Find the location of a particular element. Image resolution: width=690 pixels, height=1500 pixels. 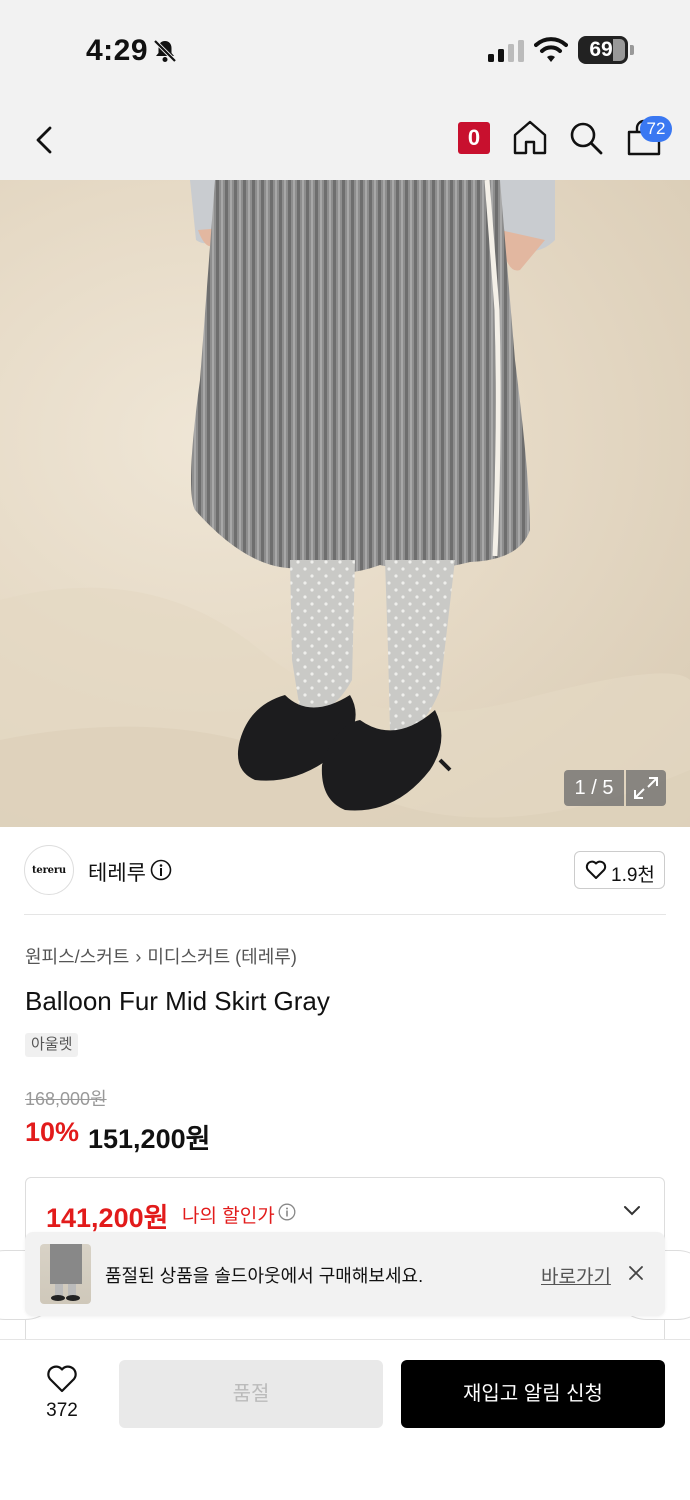

breadcrumb: 원피스/스커트 › 미디스커트 (테레루) is located at coordinates (161, 956).